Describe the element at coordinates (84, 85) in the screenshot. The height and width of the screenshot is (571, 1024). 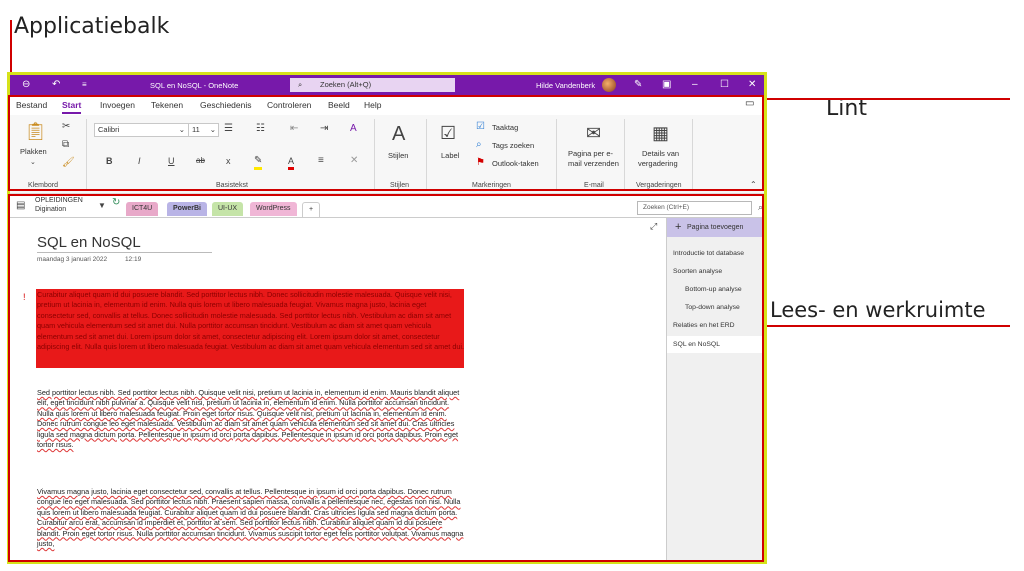
I see `quick-access-dropdown-icon: ≡` at that location.